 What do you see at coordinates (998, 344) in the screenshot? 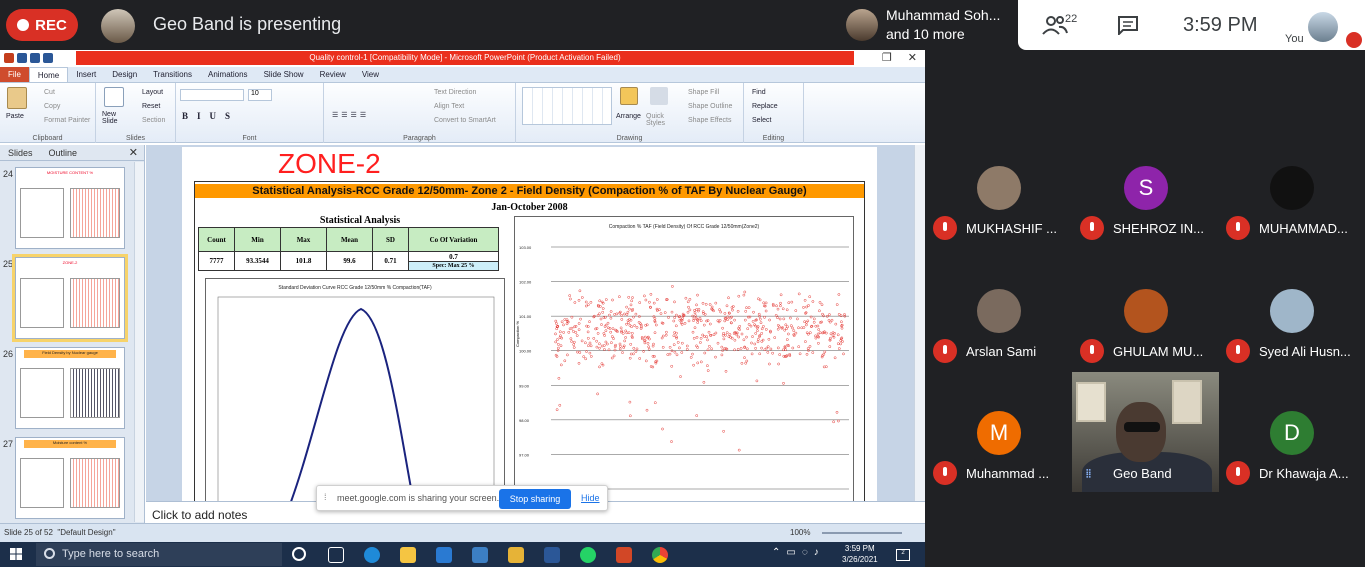
I see `participant-tile: Arslan Sami` at bounding box center [998, 344].